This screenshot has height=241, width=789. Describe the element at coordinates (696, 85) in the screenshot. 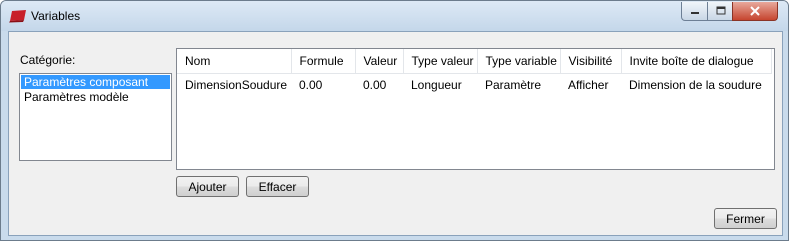

I see `cell-invite: Dimension de la soudure` at that location.